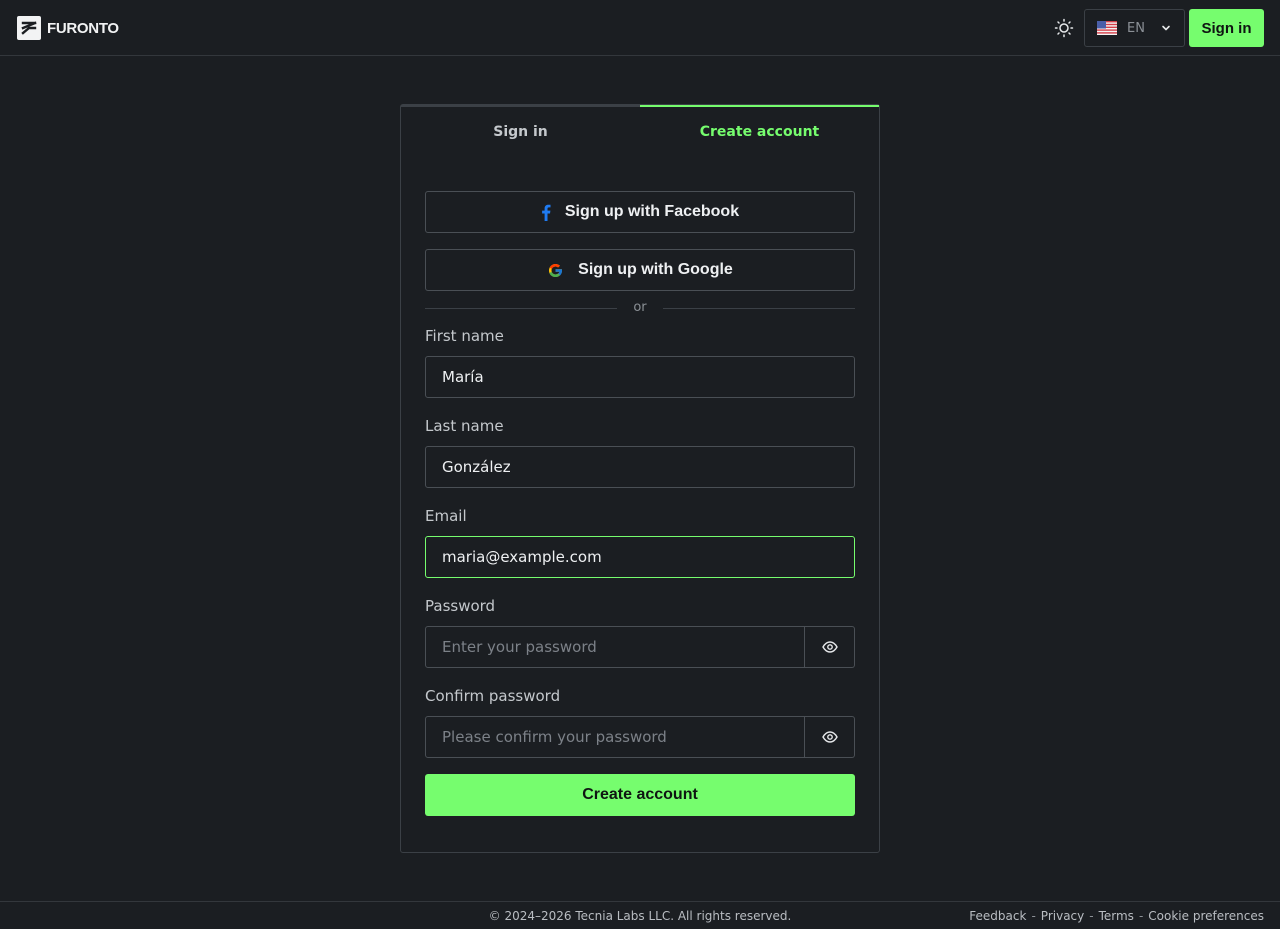  What do you see at coordinates (520, 131) in the screenshot?
I see `tab-sign-in: Sign in` at bounding box center [520, 131].